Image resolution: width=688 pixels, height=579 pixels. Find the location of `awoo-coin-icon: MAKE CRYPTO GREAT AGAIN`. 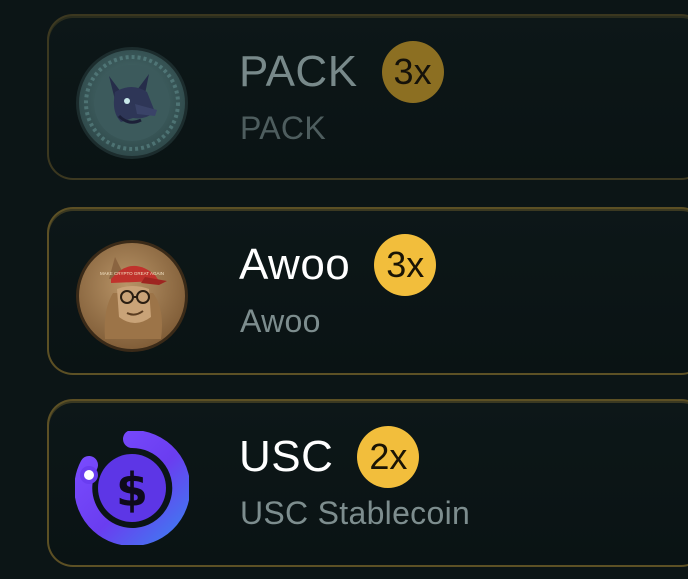

awoo-coin-icon: MAKE CRYPTO GREAT AGAIN is located at coordinates (132, 296).